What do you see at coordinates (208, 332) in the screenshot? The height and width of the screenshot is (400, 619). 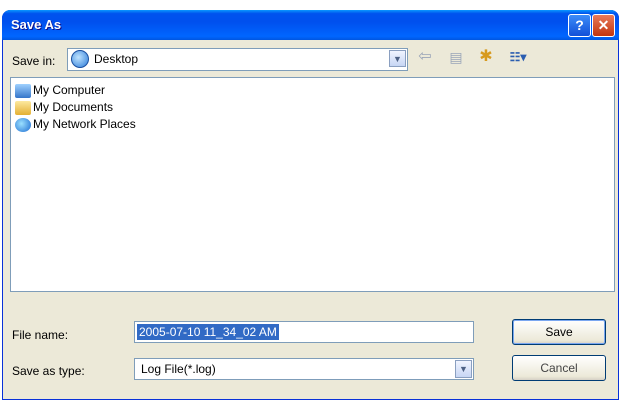 I see `file-name-value: 2005-07-10 11_34_02 AM` at bounding box center [208, 332].